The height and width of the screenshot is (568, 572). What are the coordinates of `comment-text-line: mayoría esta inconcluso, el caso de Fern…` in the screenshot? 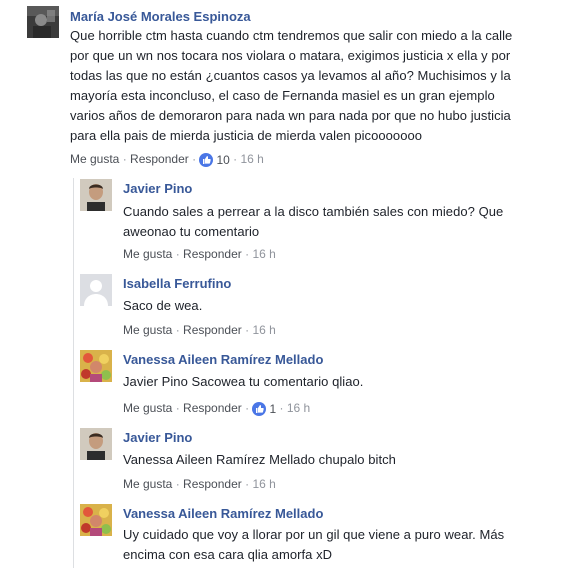 It's located at (282, 95).